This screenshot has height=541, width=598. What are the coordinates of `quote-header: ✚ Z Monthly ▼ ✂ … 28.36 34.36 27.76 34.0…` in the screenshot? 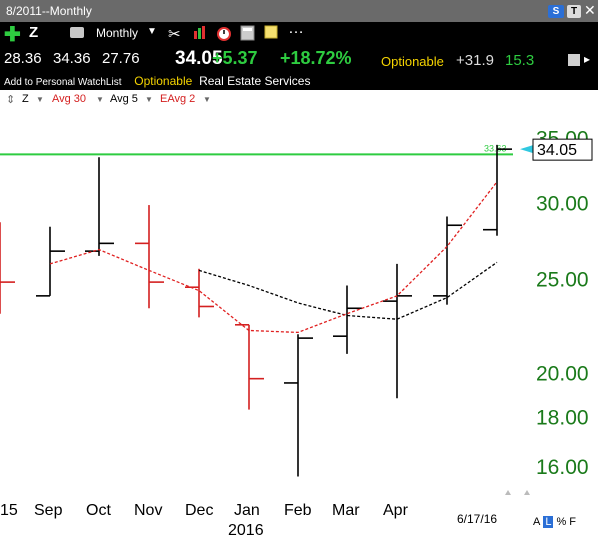 It's located at (299, 55).